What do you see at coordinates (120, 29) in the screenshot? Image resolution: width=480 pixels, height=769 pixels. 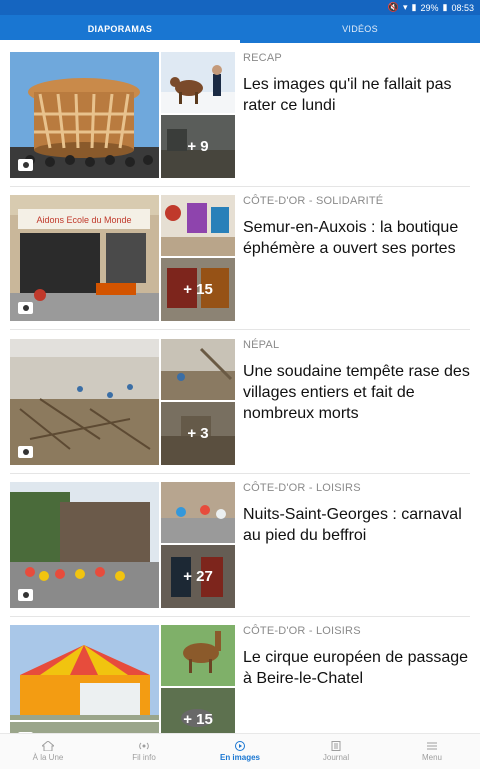 I see `tab-diaporamas: DIAPORAMAS` at bounding box center [120, 29].